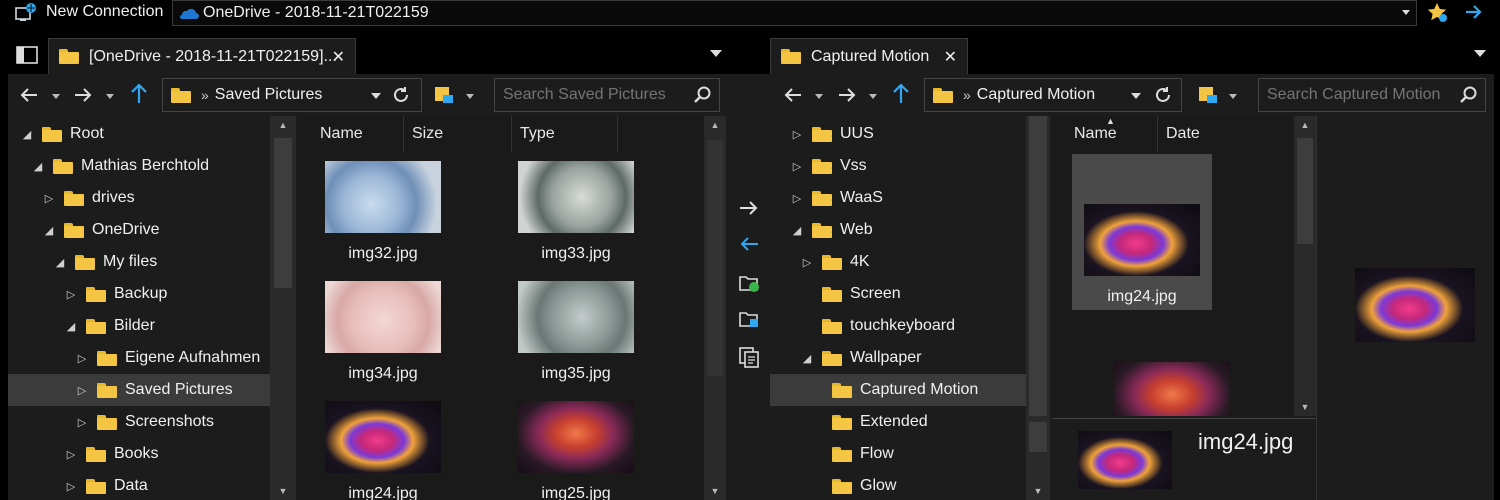 The image size is (1500, 500). What do you see at coordinates (869, 56) in the screenshot?
I see `right-tab: Captured Motion ✕` at bounding box center [869, 56].